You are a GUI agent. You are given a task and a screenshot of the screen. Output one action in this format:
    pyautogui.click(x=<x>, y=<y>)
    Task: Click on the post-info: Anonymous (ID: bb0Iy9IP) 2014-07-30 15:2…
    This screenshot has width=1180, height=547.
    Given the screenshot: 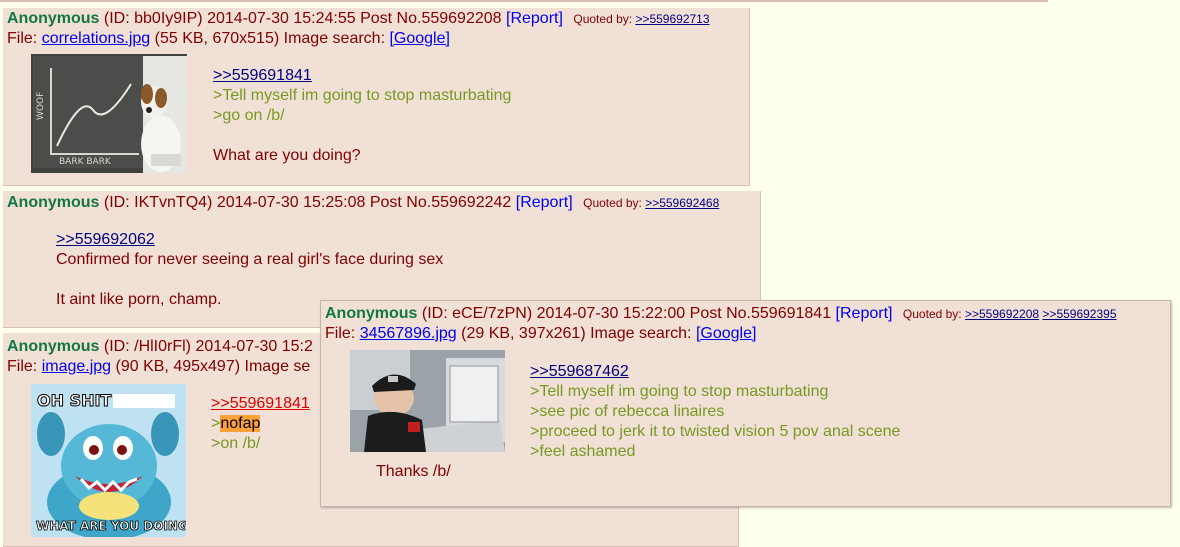 What is the action you would take?
    pyautogui.click(x=358, y=19)
    